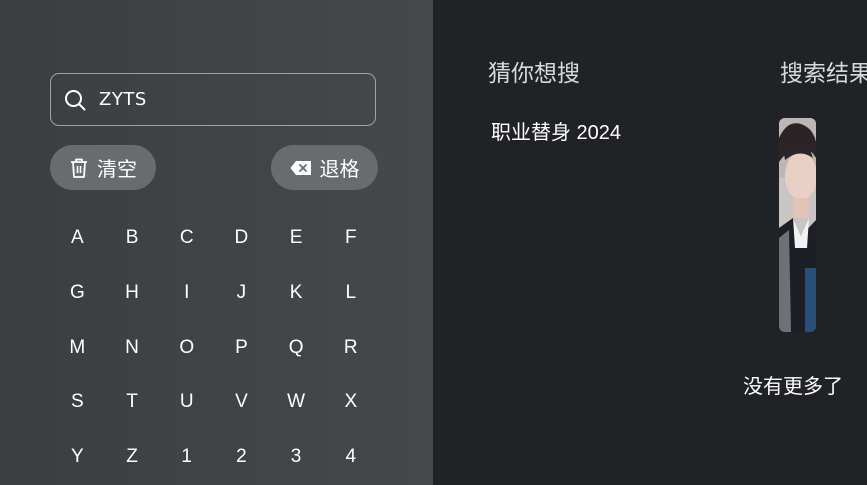  I want to click on key-o: O, so click(186, 347).